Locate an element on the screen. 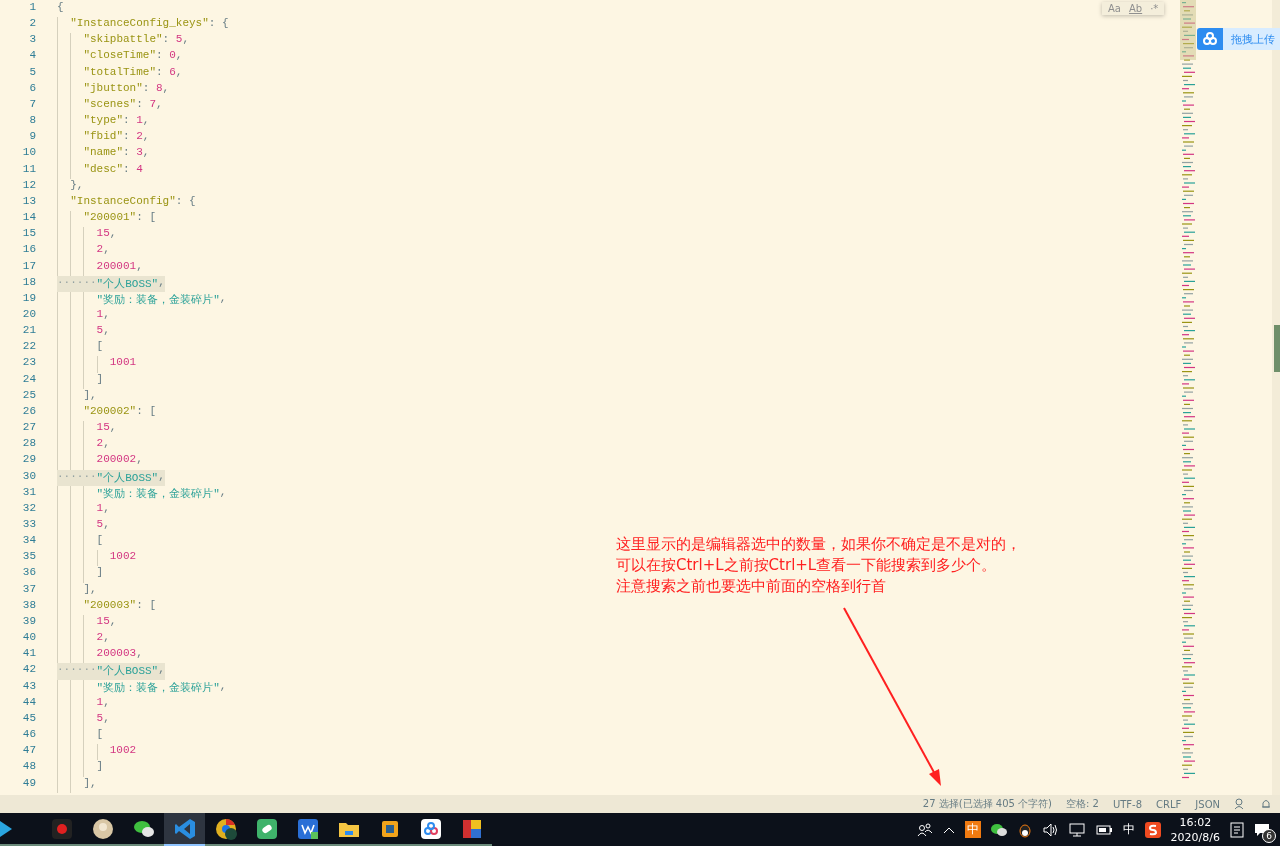 This screenshot has width=1280, height=846. people-icon is located at coordinates (924, 829).